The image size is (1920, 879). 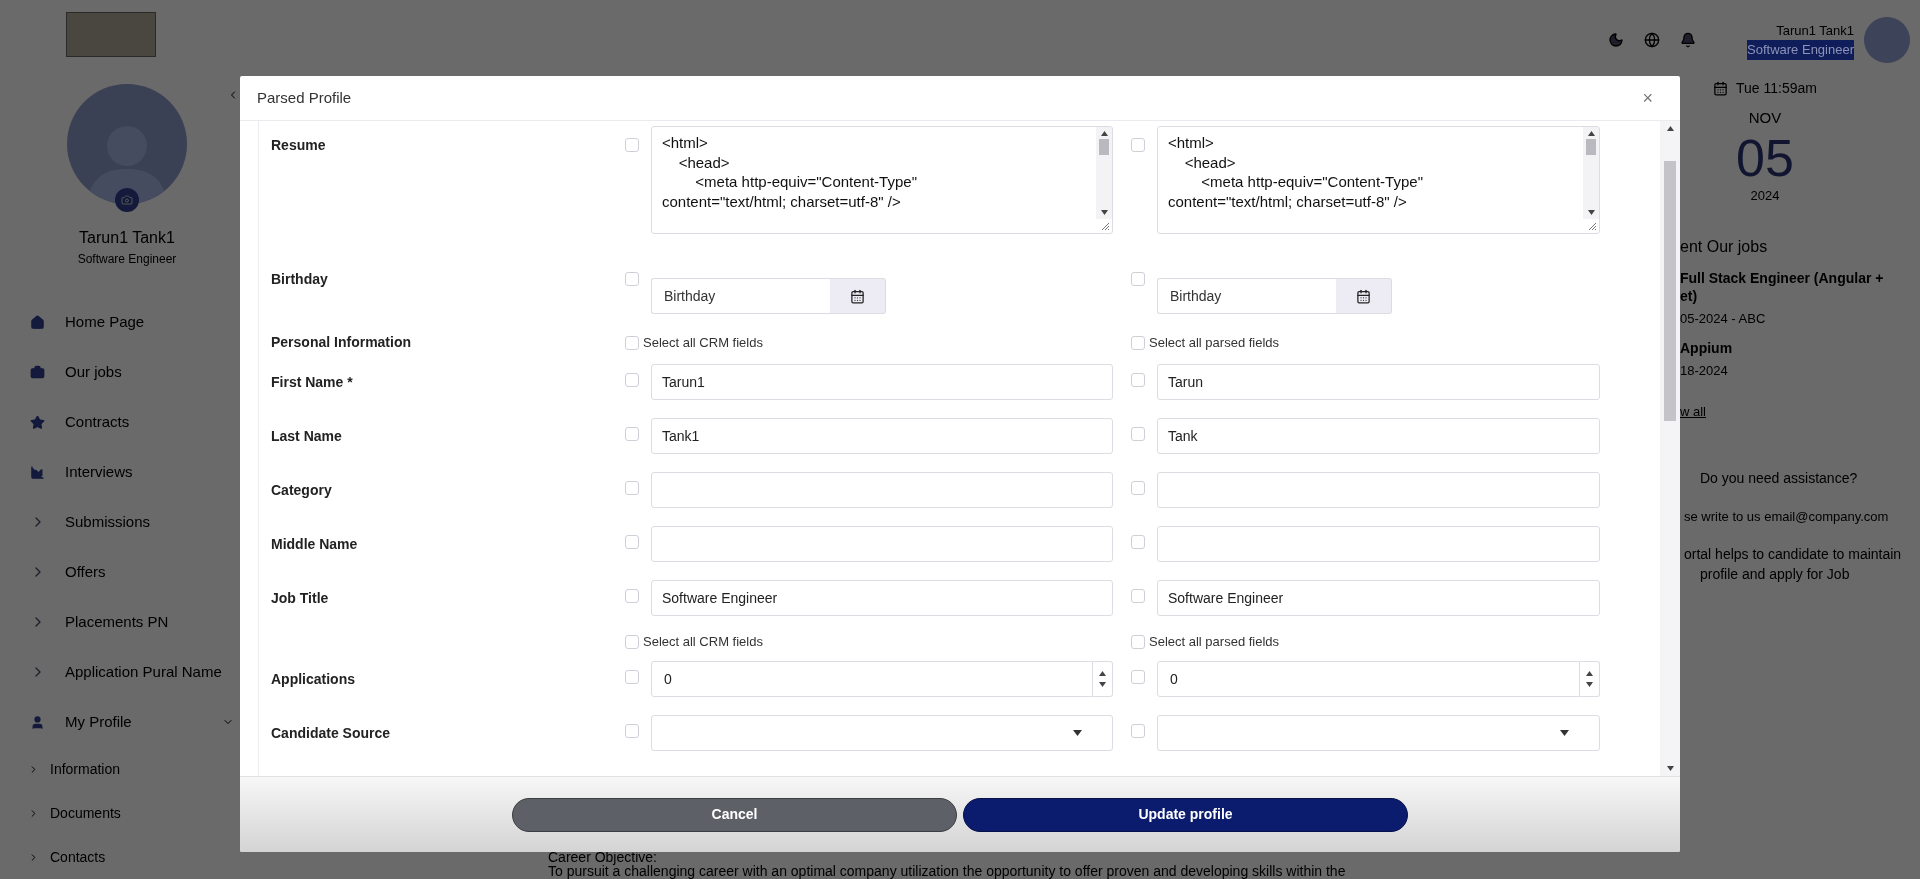 I want to click on nav-item: Home Page, so click(x=120, y=322).